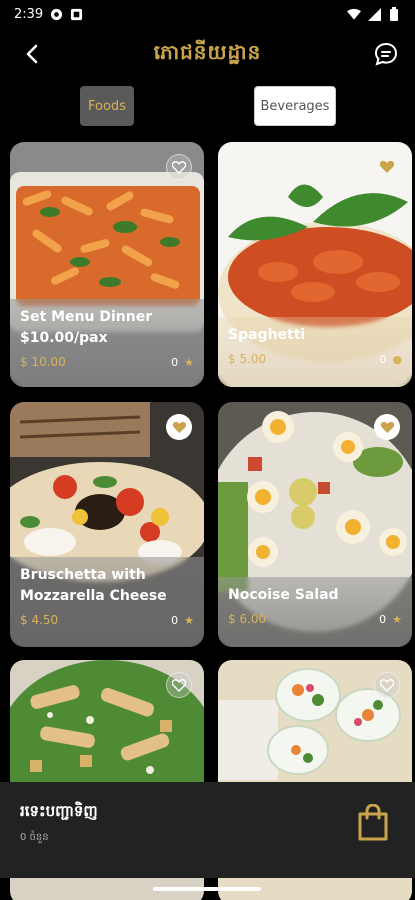 Image resolution: width=415 pixels, height=900 pixels. Describe the element at coordinates (394, 14) in the screenshot. I see `battery-icon` at that location.